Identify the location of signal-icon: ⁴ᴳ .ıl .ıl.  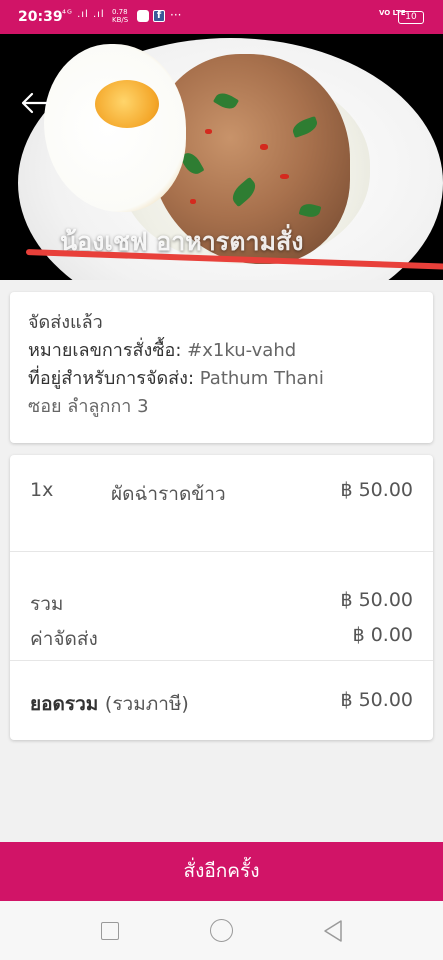
(83, 14).